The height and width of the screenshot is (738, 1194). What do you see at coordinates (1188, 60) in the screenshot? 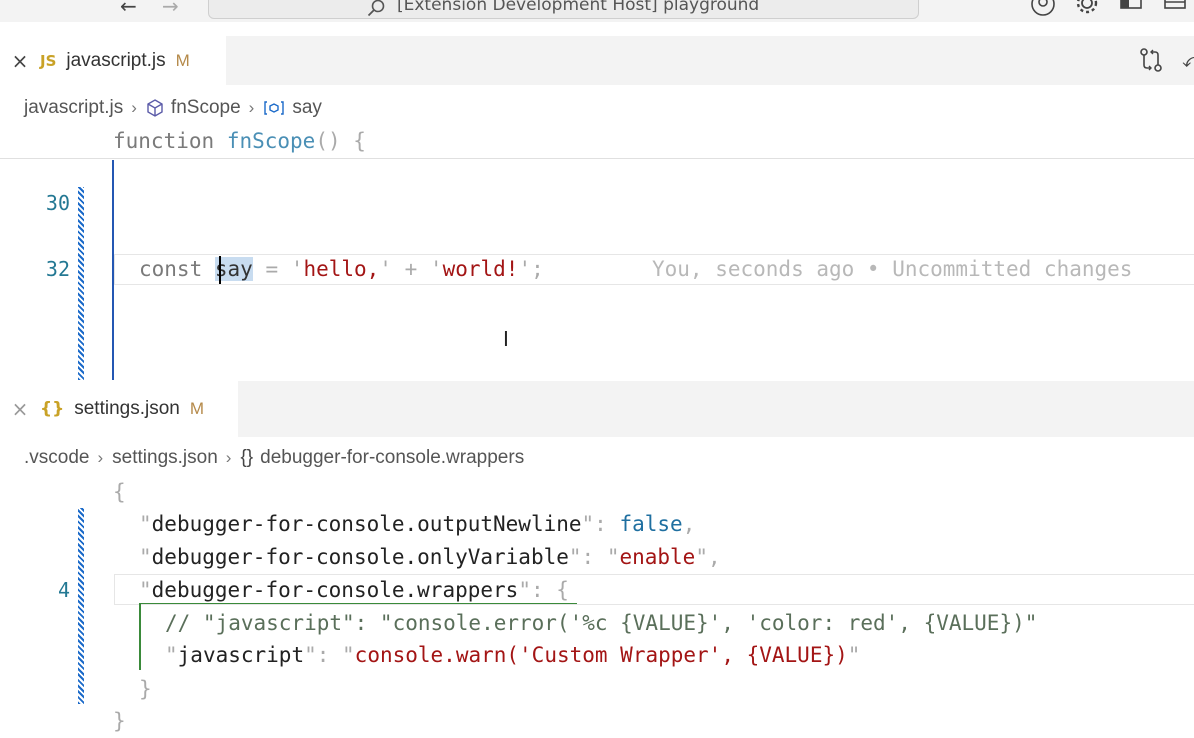
I see `more-actions-icon: ⤺` at bounding box center [1188, 60].